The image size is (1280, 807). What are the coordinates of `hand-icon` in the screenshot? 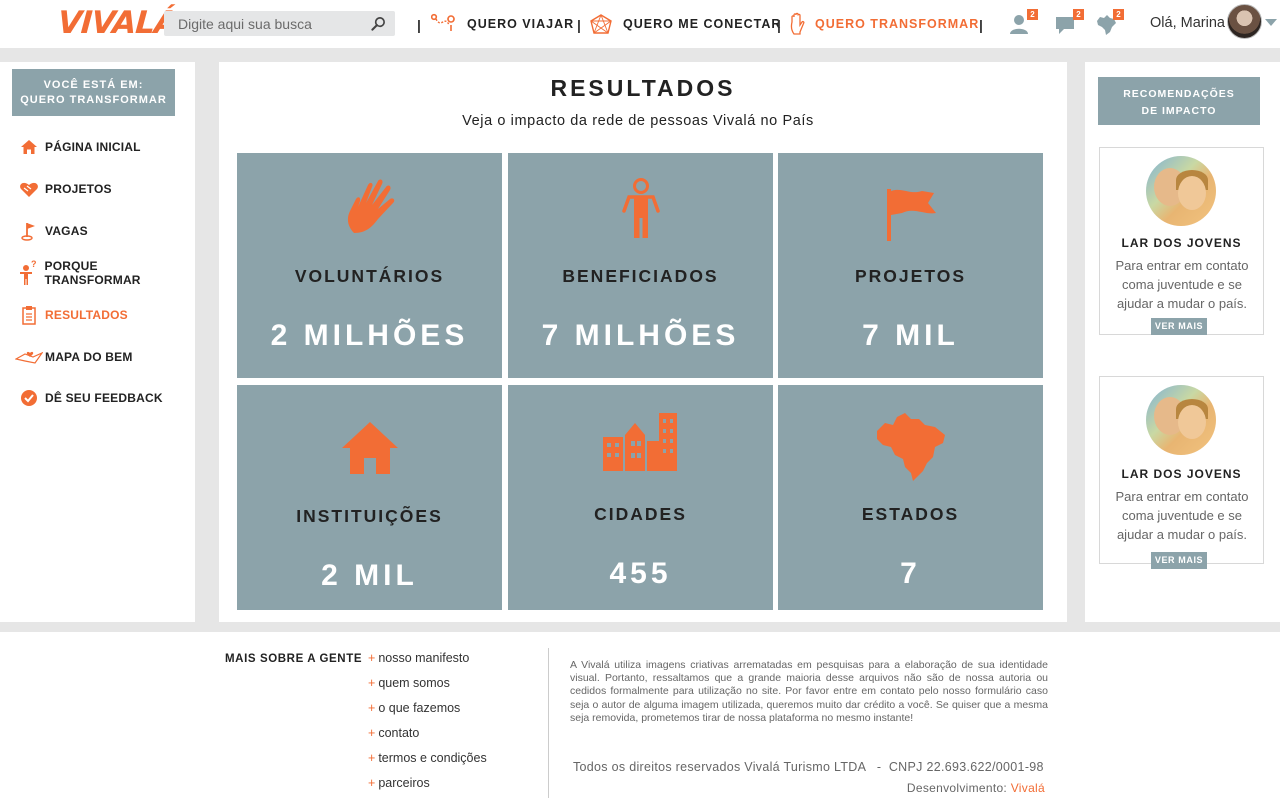 It's located at (369, 207).